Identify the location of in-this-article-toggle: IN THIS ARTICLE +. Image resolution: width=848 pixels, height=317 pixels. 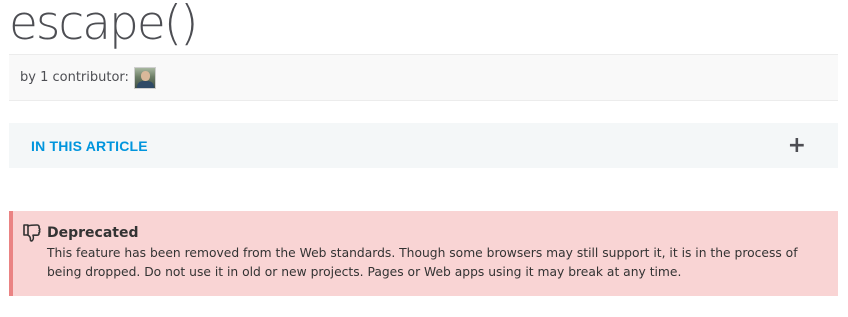
(423, 145).